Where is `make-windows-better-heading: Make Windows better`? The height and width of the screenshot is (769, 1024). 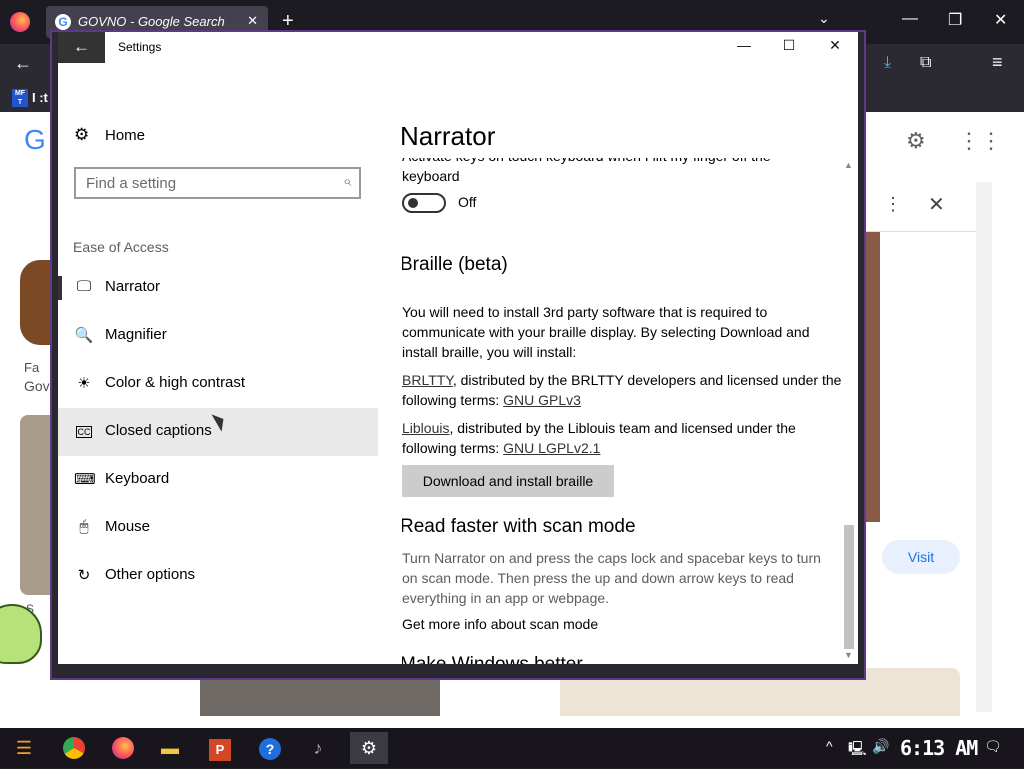 make-windows-better-heading: Make Windows better is located at coordinates (492, 659).